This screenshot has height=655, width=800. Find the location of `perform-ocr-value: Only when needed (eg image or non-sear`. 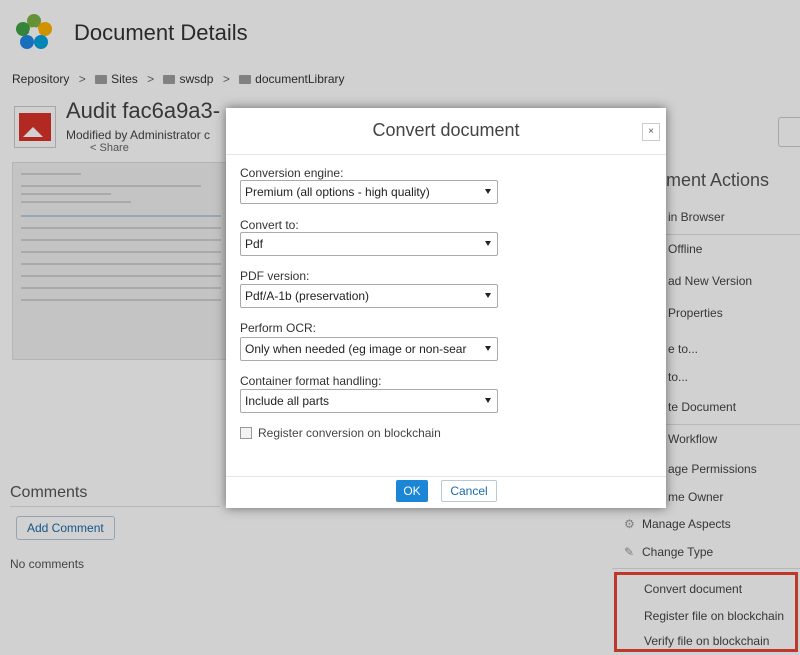

perform-ocr-value: Only when needed (eg image or non-sear is located at coordinates (356, 349).